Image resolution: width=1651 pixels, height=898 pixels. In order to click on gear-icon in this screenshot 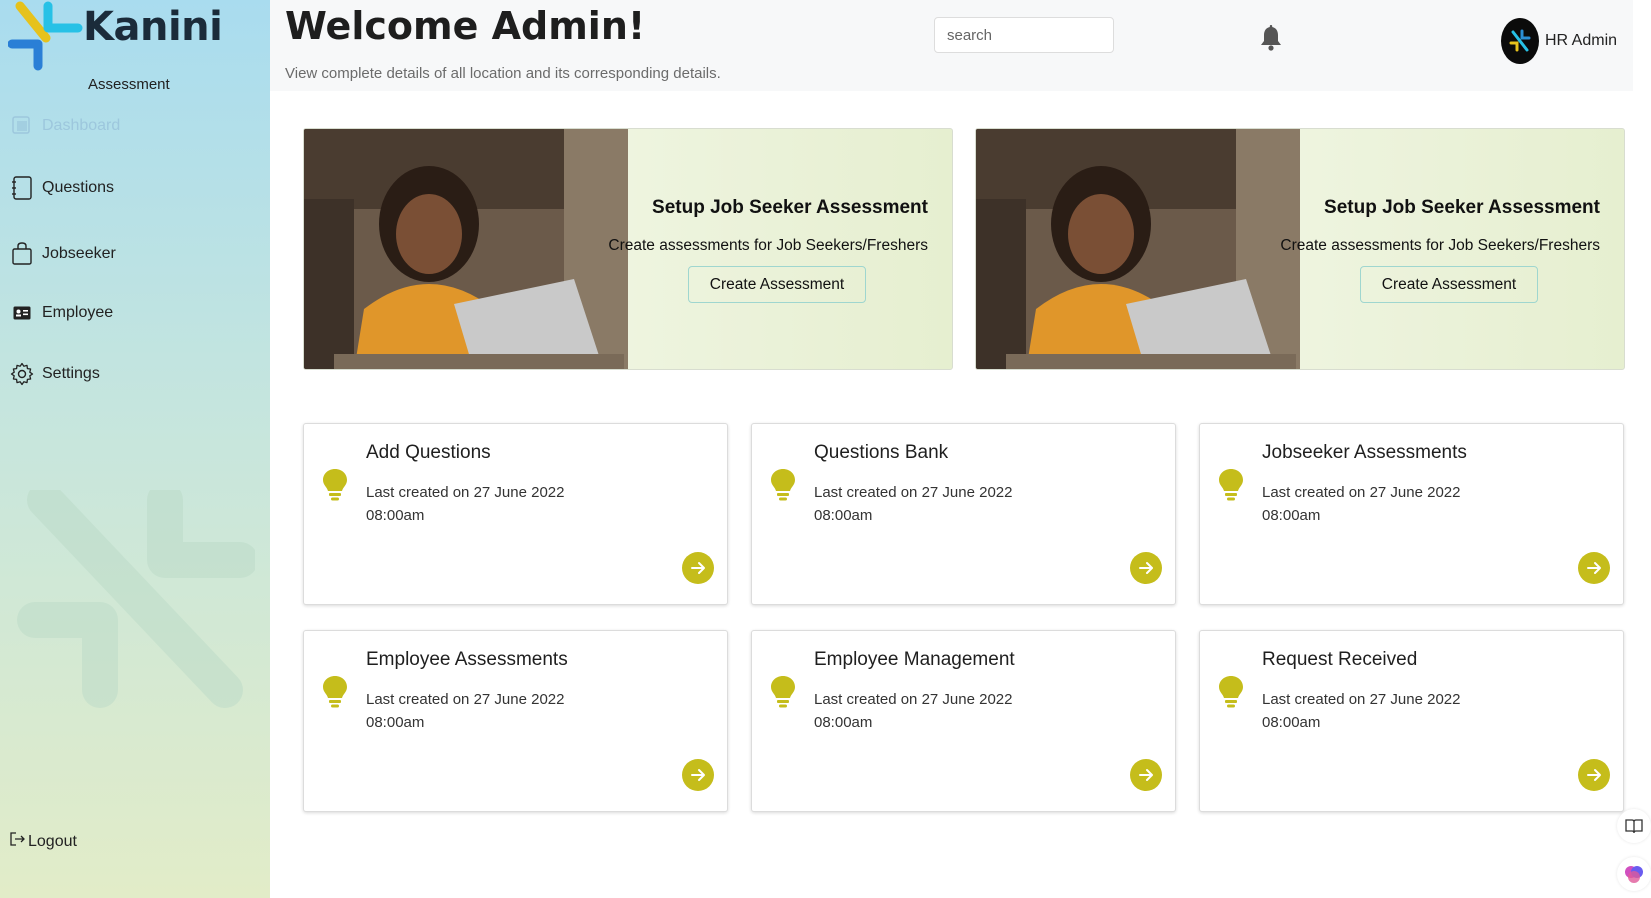, I will do `click(22, 374)`.